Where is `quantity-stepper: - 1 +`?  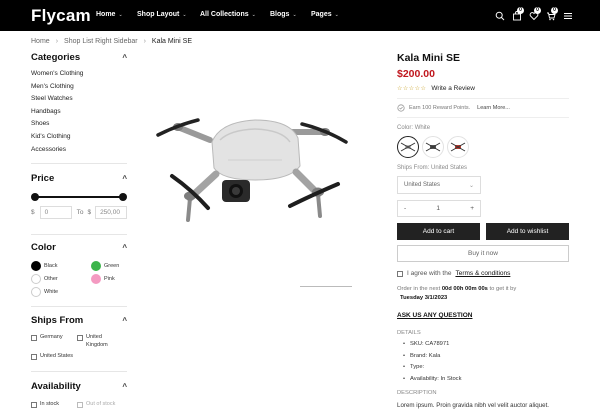 quantity-stepper: - 1 + is located at coordinates (439, 208).